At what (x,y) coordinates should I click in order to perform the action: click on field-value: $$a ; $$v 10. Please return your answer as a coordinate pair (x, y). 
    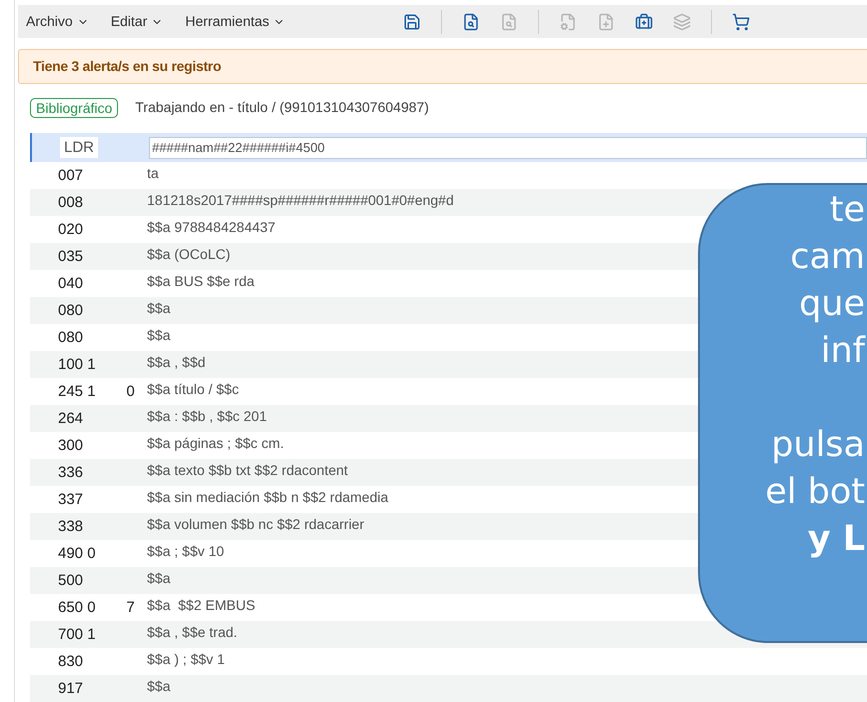
    Looking at the image, I should click on (185, 551).